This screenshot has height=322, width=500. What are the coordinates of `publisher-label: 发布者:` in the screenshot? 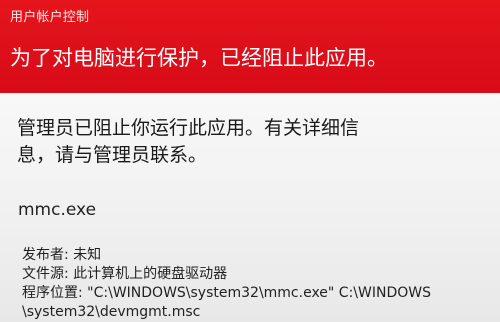 It's located at (45, 255).